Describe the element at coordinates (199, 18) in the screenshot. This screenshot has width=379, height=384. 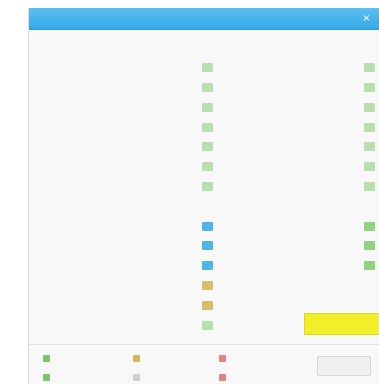
I see `window-title` at that location.